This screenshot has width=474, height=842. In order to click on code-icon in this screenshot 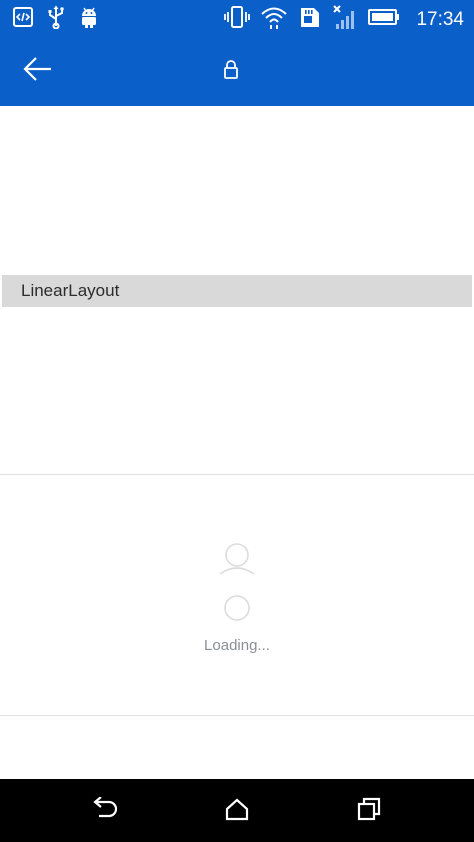, I will do `click(23, 19)`.